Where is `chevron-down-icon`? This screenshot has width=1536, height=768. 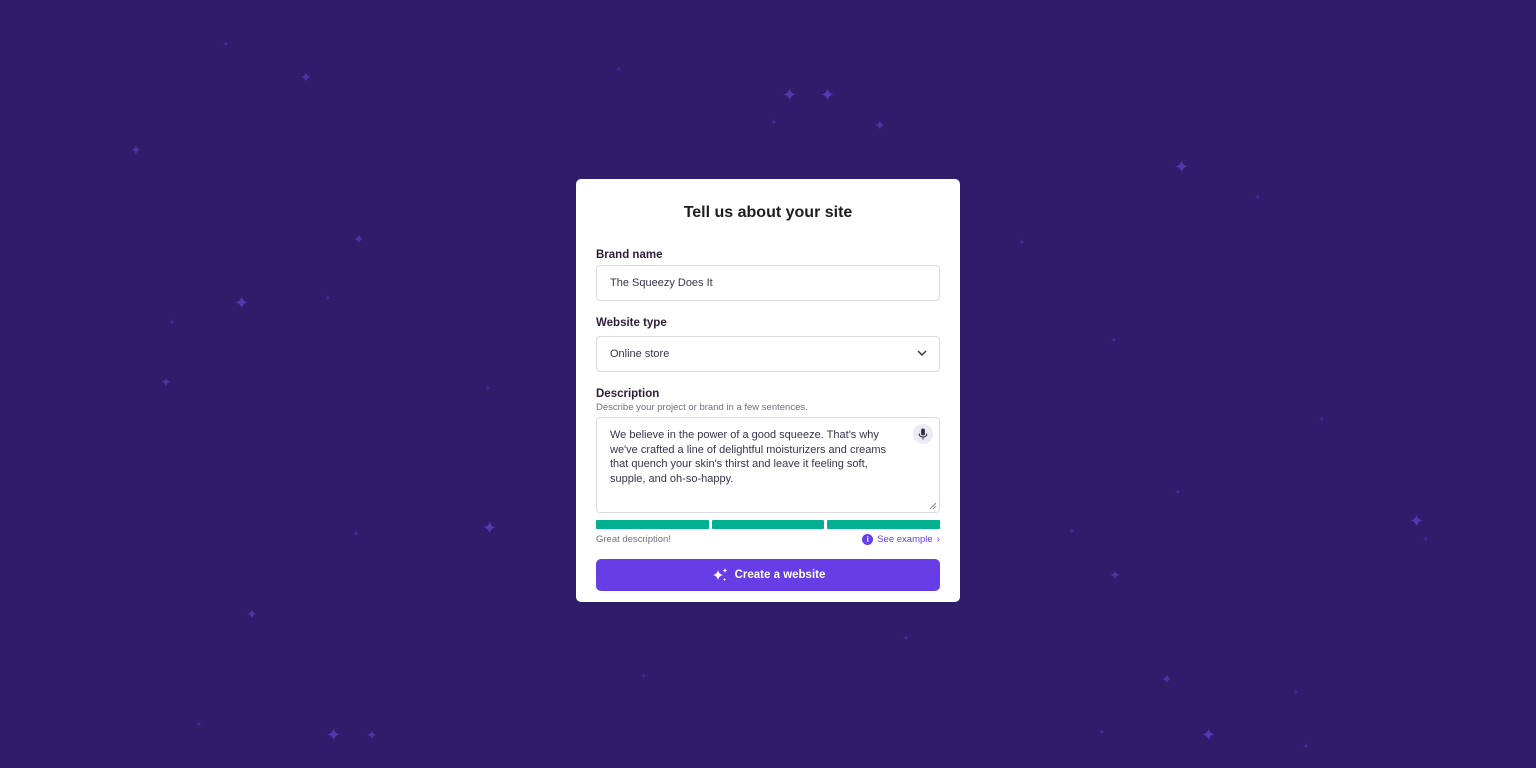
chevron-down-icon is located at coordinates (922, 353).